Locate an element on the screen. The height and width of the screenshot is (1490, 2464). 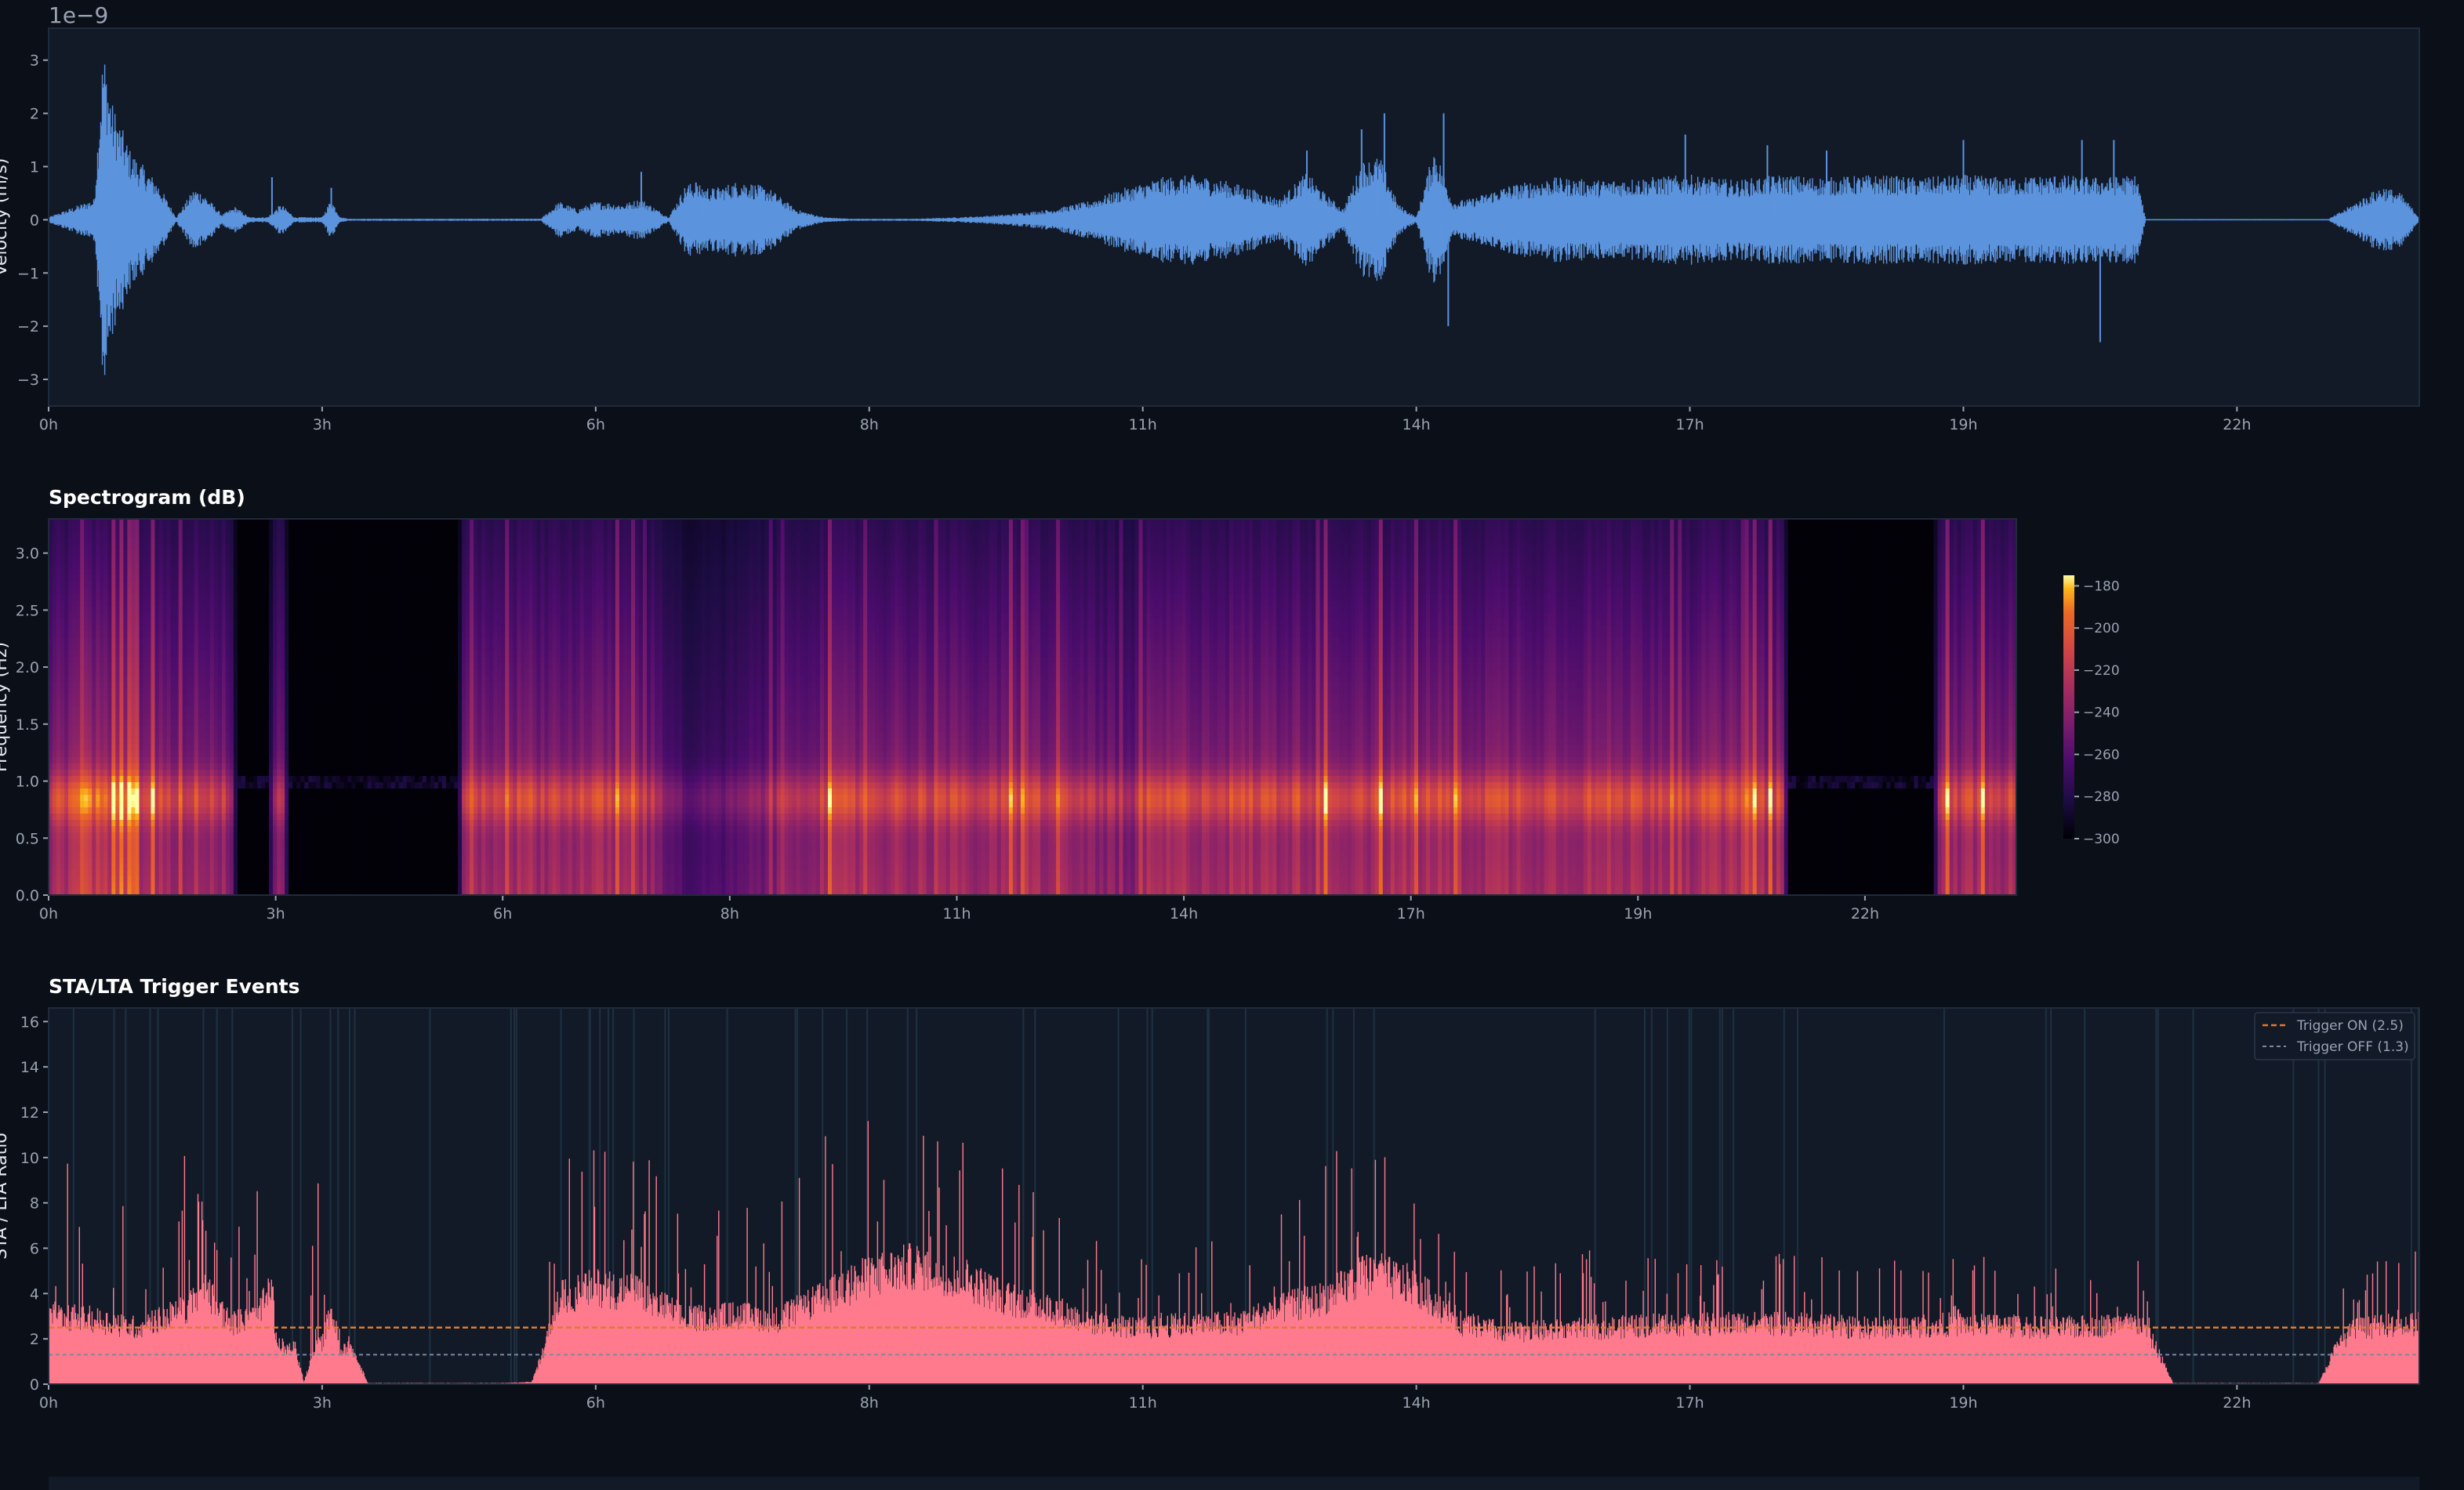
x-tick-label: 3h is located at coordinates (322, 425).